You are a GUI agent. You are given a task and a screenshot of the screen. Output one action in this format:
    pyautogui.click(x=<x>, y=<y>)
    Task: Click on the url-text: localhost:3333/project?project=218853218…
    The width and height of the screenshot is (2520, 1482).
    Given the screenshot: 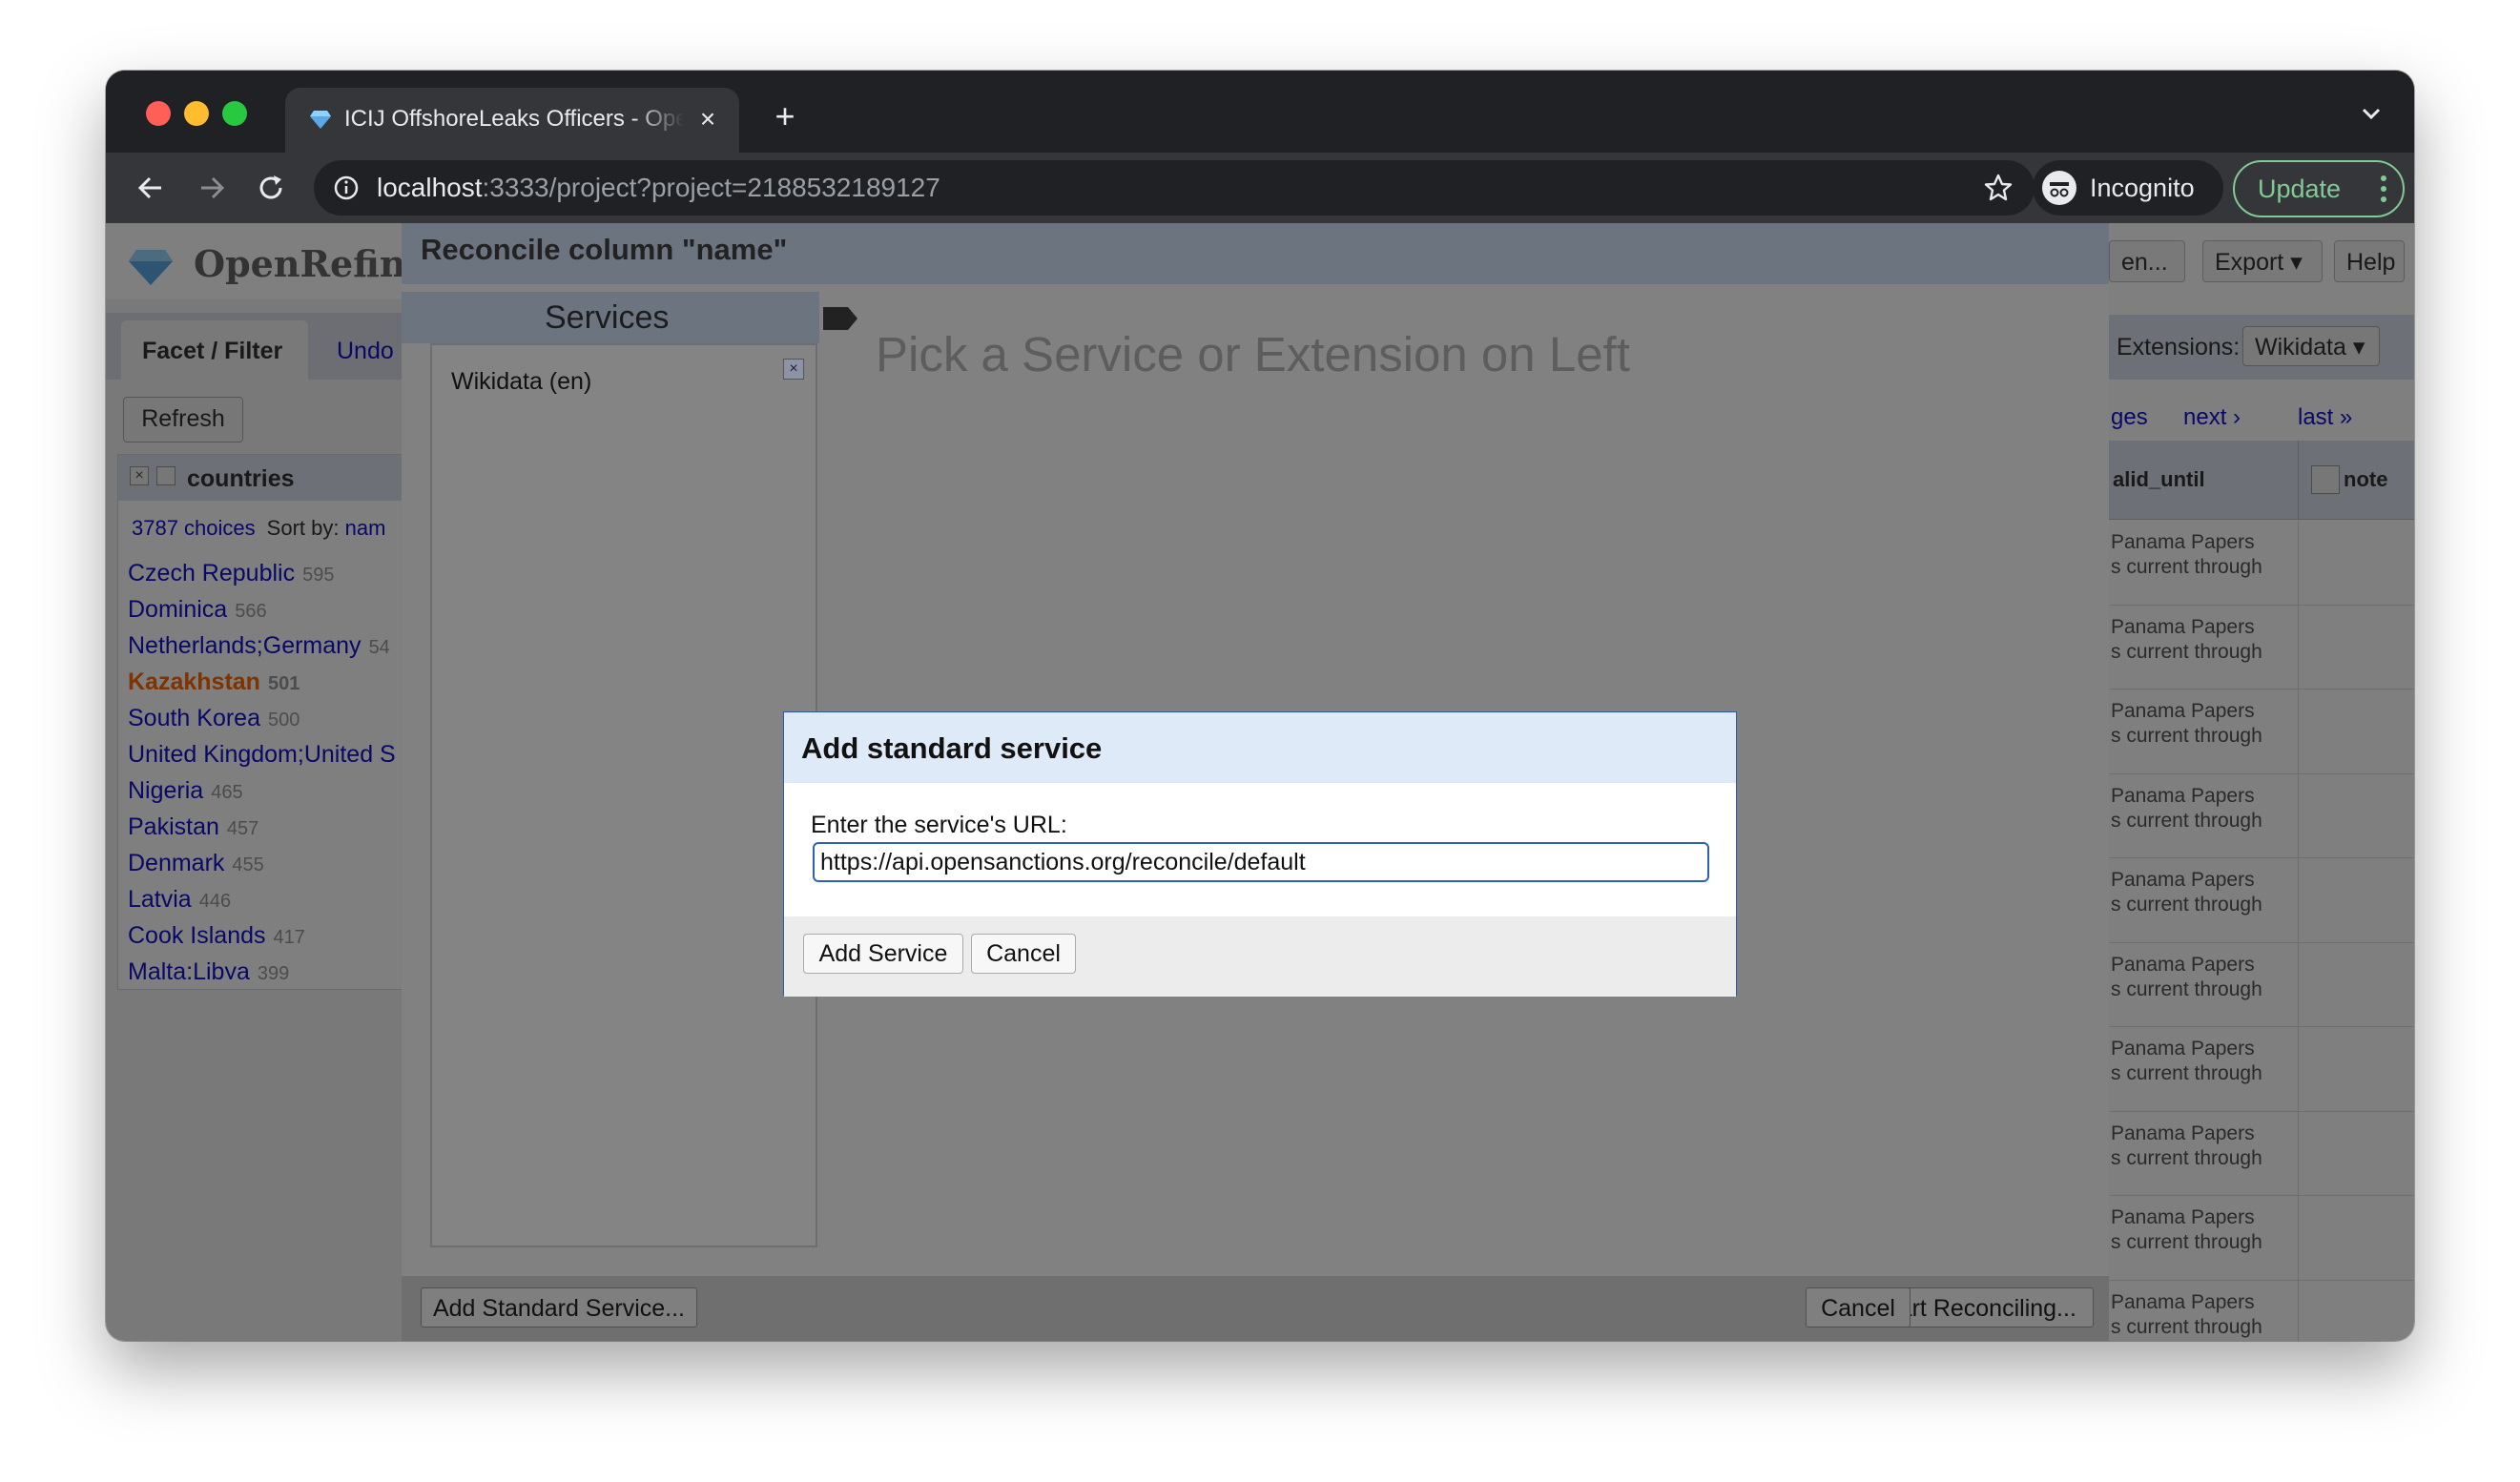 What is the action you would take?
    pyautogui.click(x=658, y=187)
    